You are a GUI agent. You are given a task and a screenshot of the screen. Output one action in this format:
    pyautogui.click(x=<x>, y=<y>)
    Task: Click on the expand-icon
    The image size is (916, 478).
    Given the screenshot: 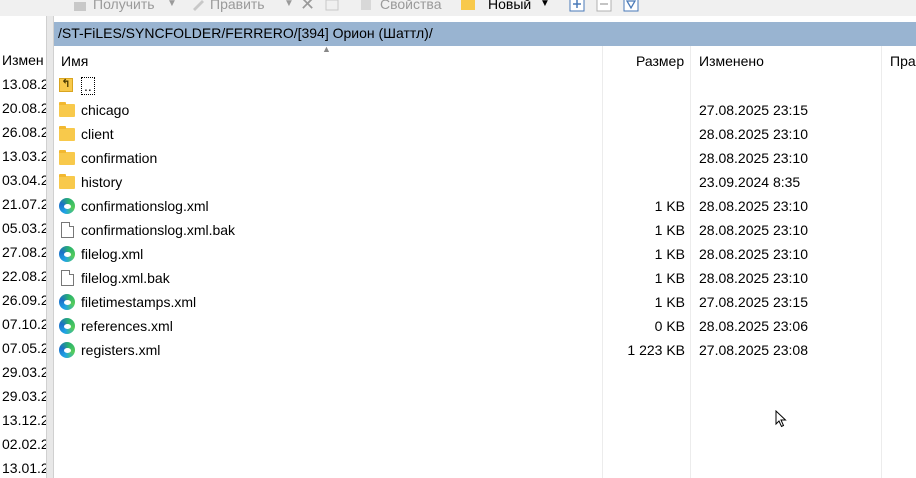 What is the action you would take?
    pyautogui.click(x=577, y=6)
    